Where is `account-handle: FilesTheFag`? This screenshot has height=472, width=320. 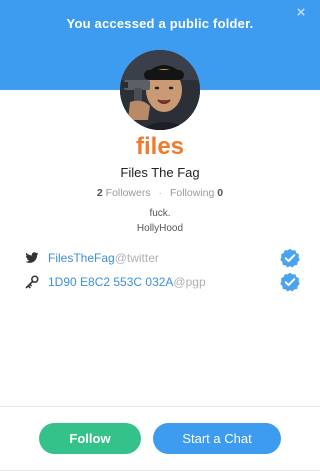 account-handle: FilesTheFag is located at coordinates (81, 258).